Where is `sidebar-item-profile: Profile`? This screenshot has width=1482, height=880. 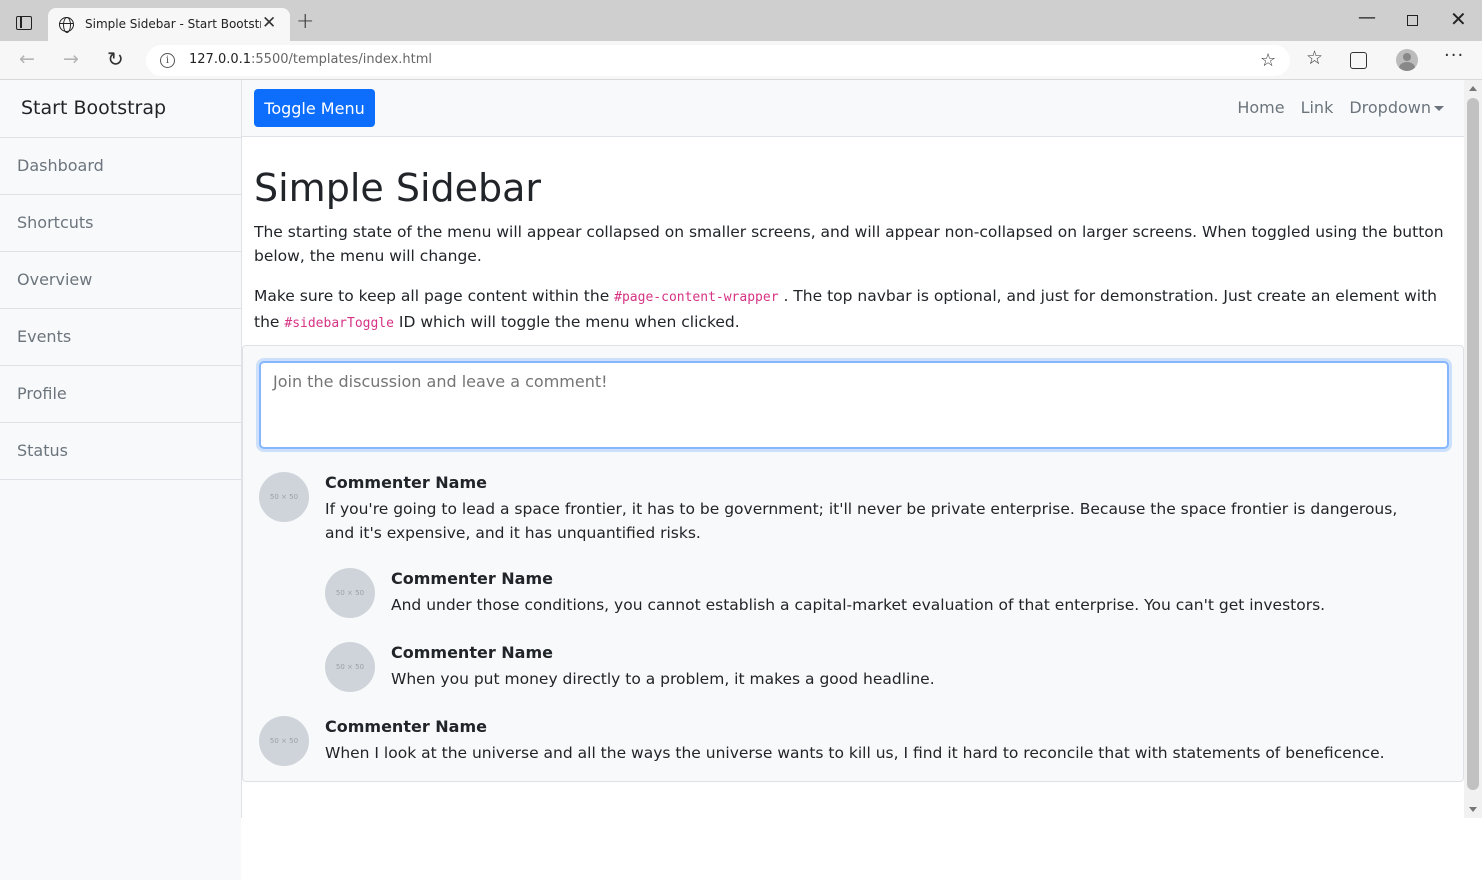 sidebar-item-profile: Profile is located at coordinates (120, 394).